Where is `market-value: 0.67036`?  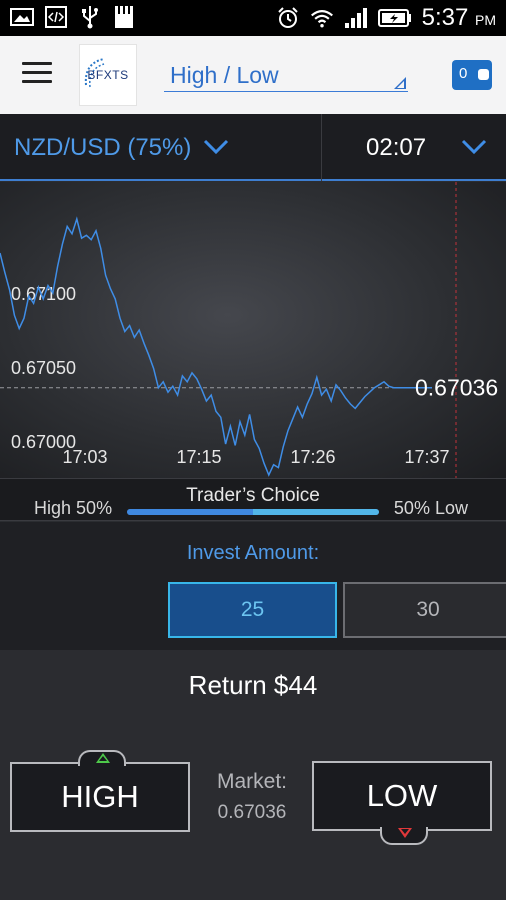
market-value: 0.67036 is located at coordinates (252, 812).